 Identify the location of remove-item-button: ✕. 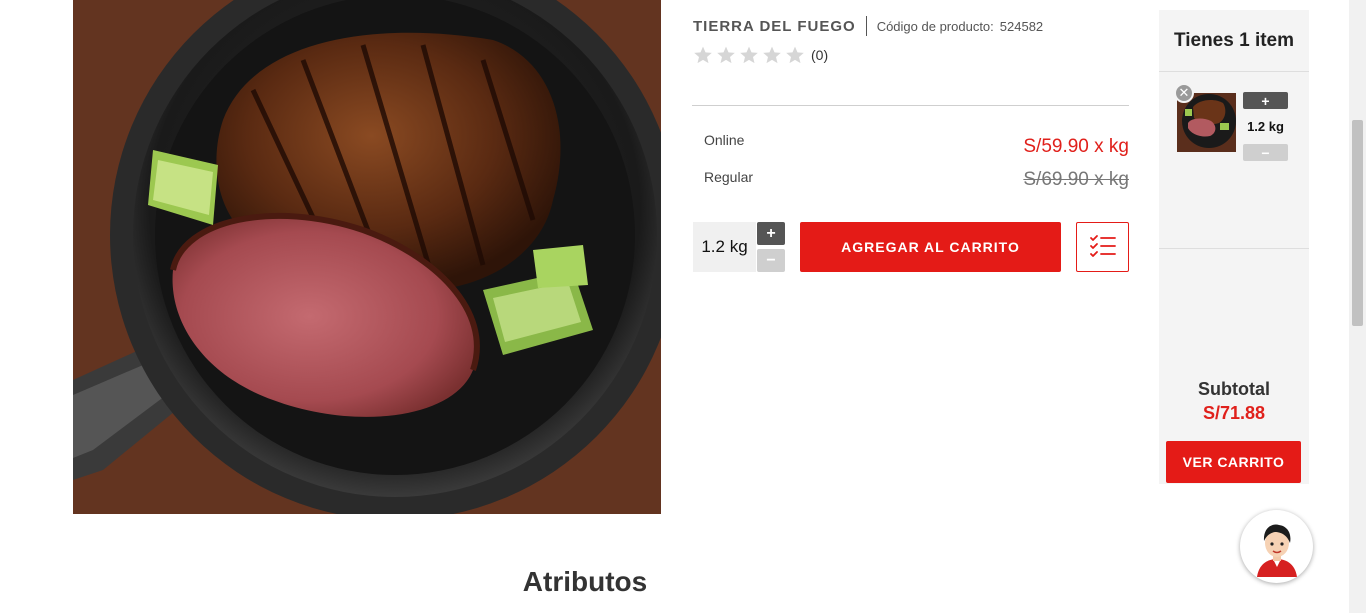
(1184, 93).